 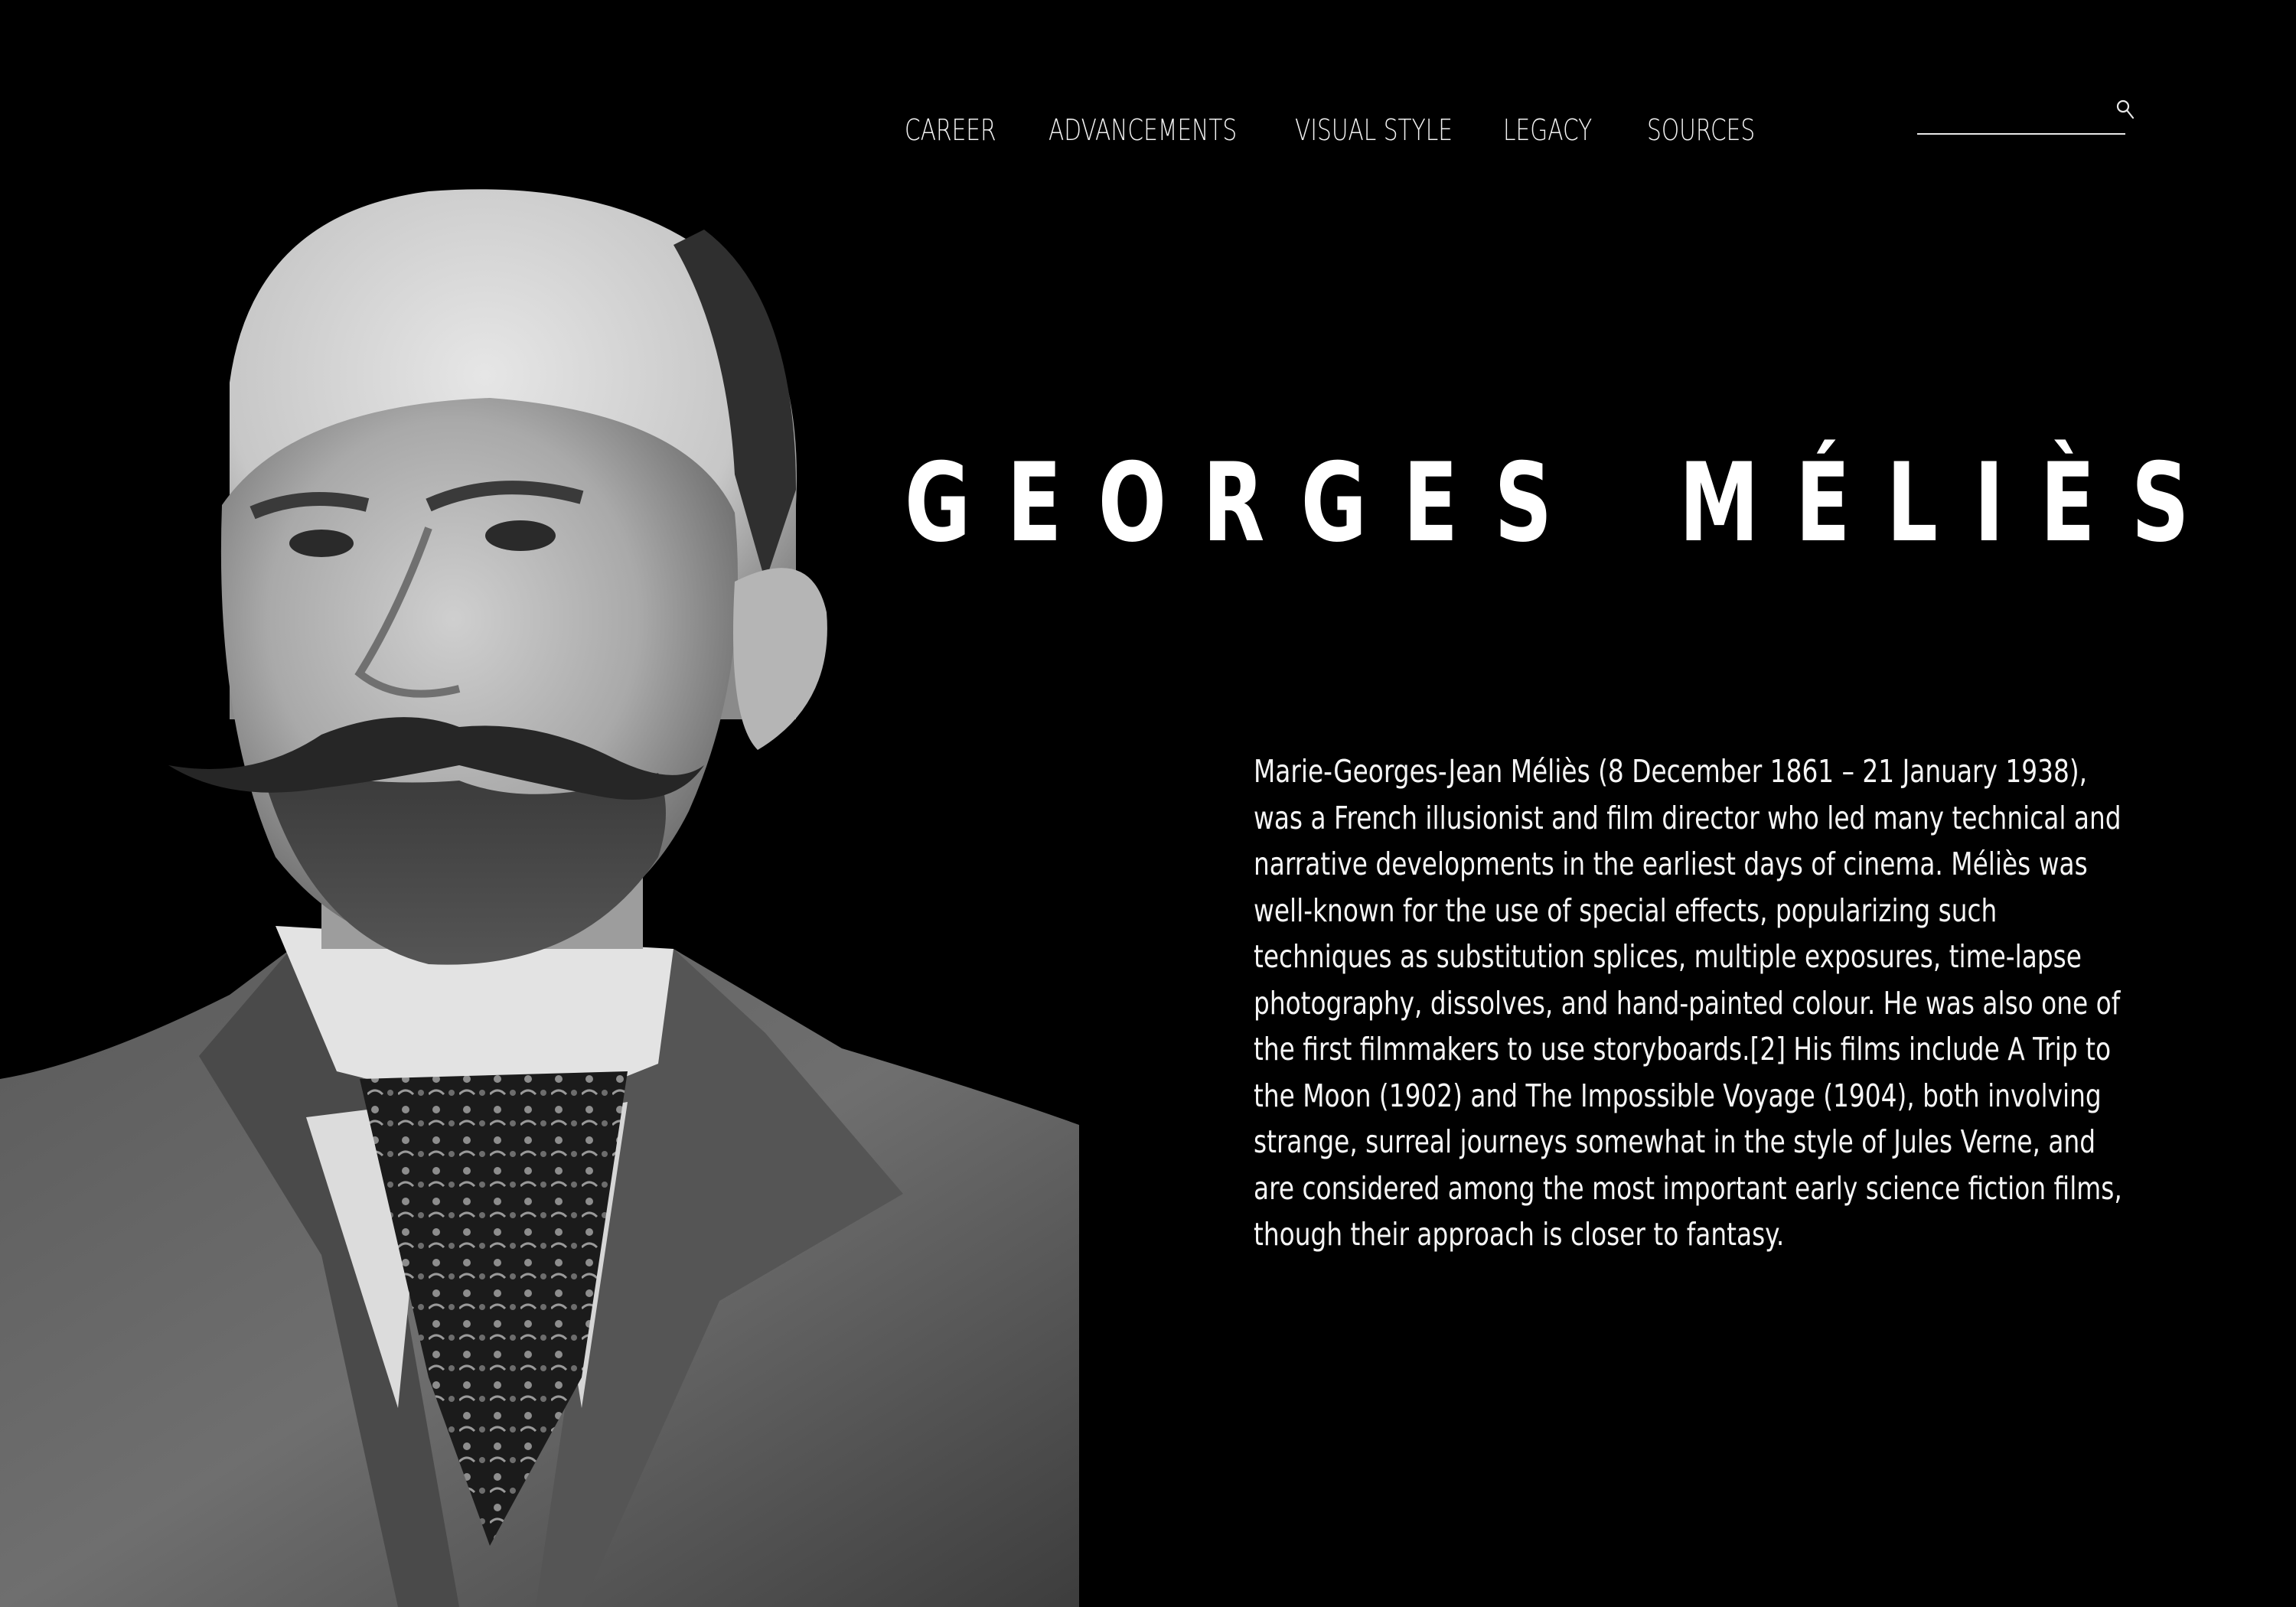 What do you see at coordinates (2126, 109) in the screenshot?
I see `search-icon` at bounding box center [2126, 109].